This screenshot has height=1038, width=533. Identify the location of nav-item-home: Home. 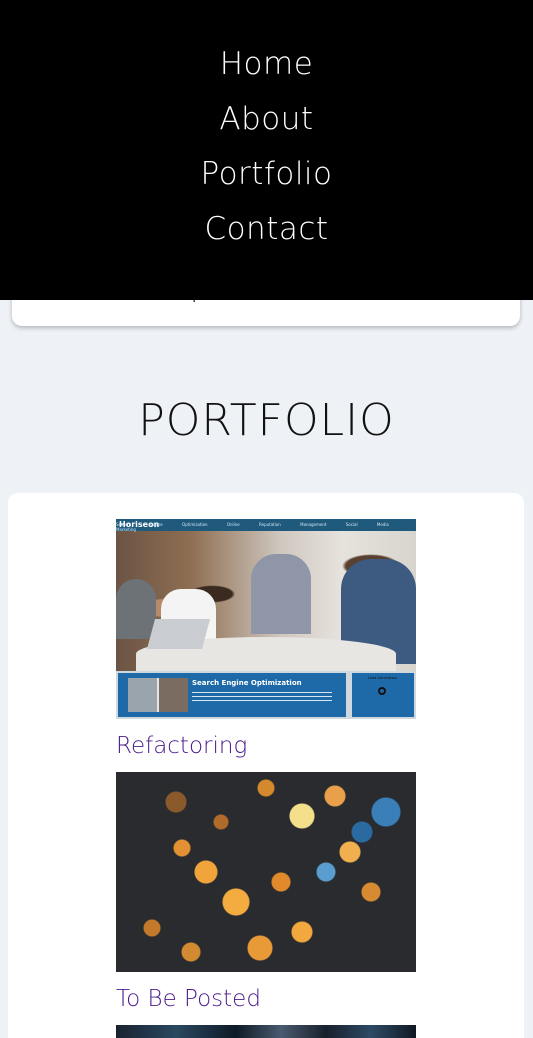
(266, 64).